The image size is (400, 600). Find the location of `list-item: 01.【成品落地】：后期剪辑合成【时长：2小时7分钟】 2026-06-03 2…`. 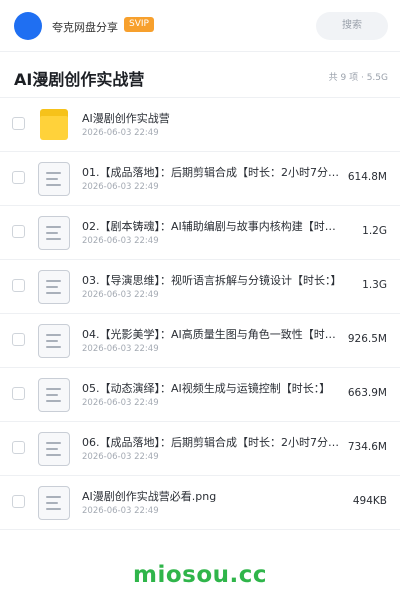

list-item: 01.【成品落地】：后期剪辑合成【时长：2小时7分钟】 2026-06-03 2… is located at coordinates (200, 179).